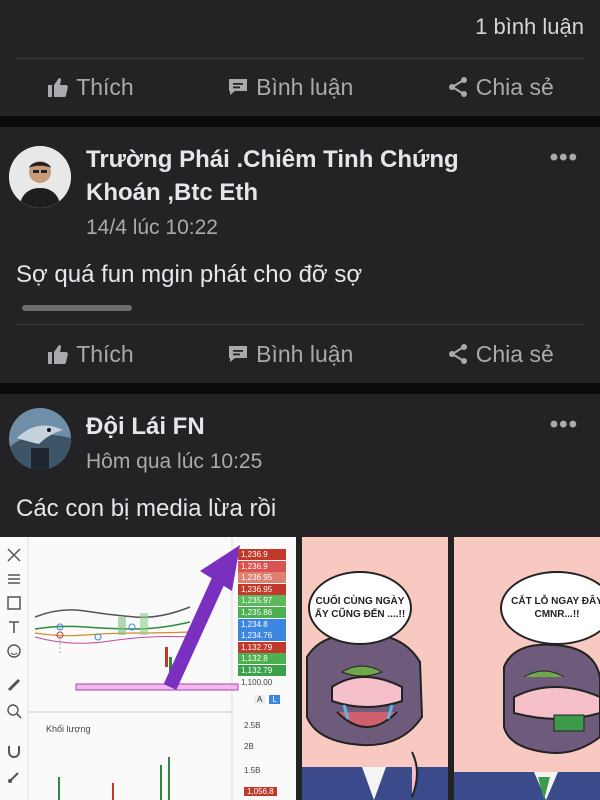 The image size is (600, 800). I want to click on post-card-top: 1 bình luận Thích Bình luận Chia sẻ, so click(300, 58).